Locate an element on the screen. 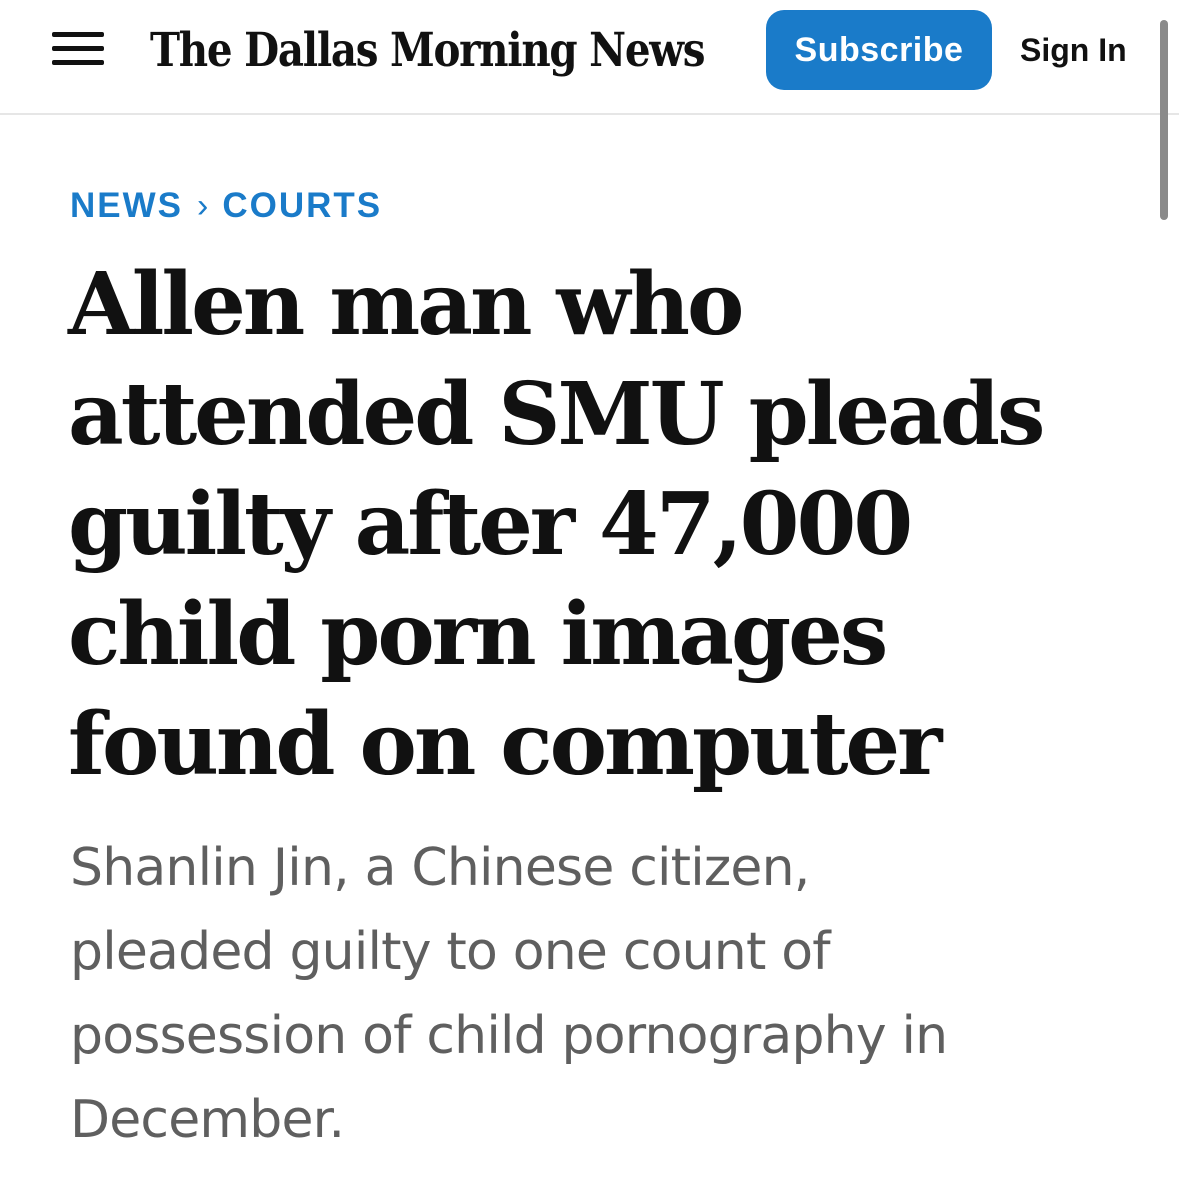 The height and width of the screenshot is (1191, 1179). dek-line: possession of child pornography in is located at coordinates (509, 1036).